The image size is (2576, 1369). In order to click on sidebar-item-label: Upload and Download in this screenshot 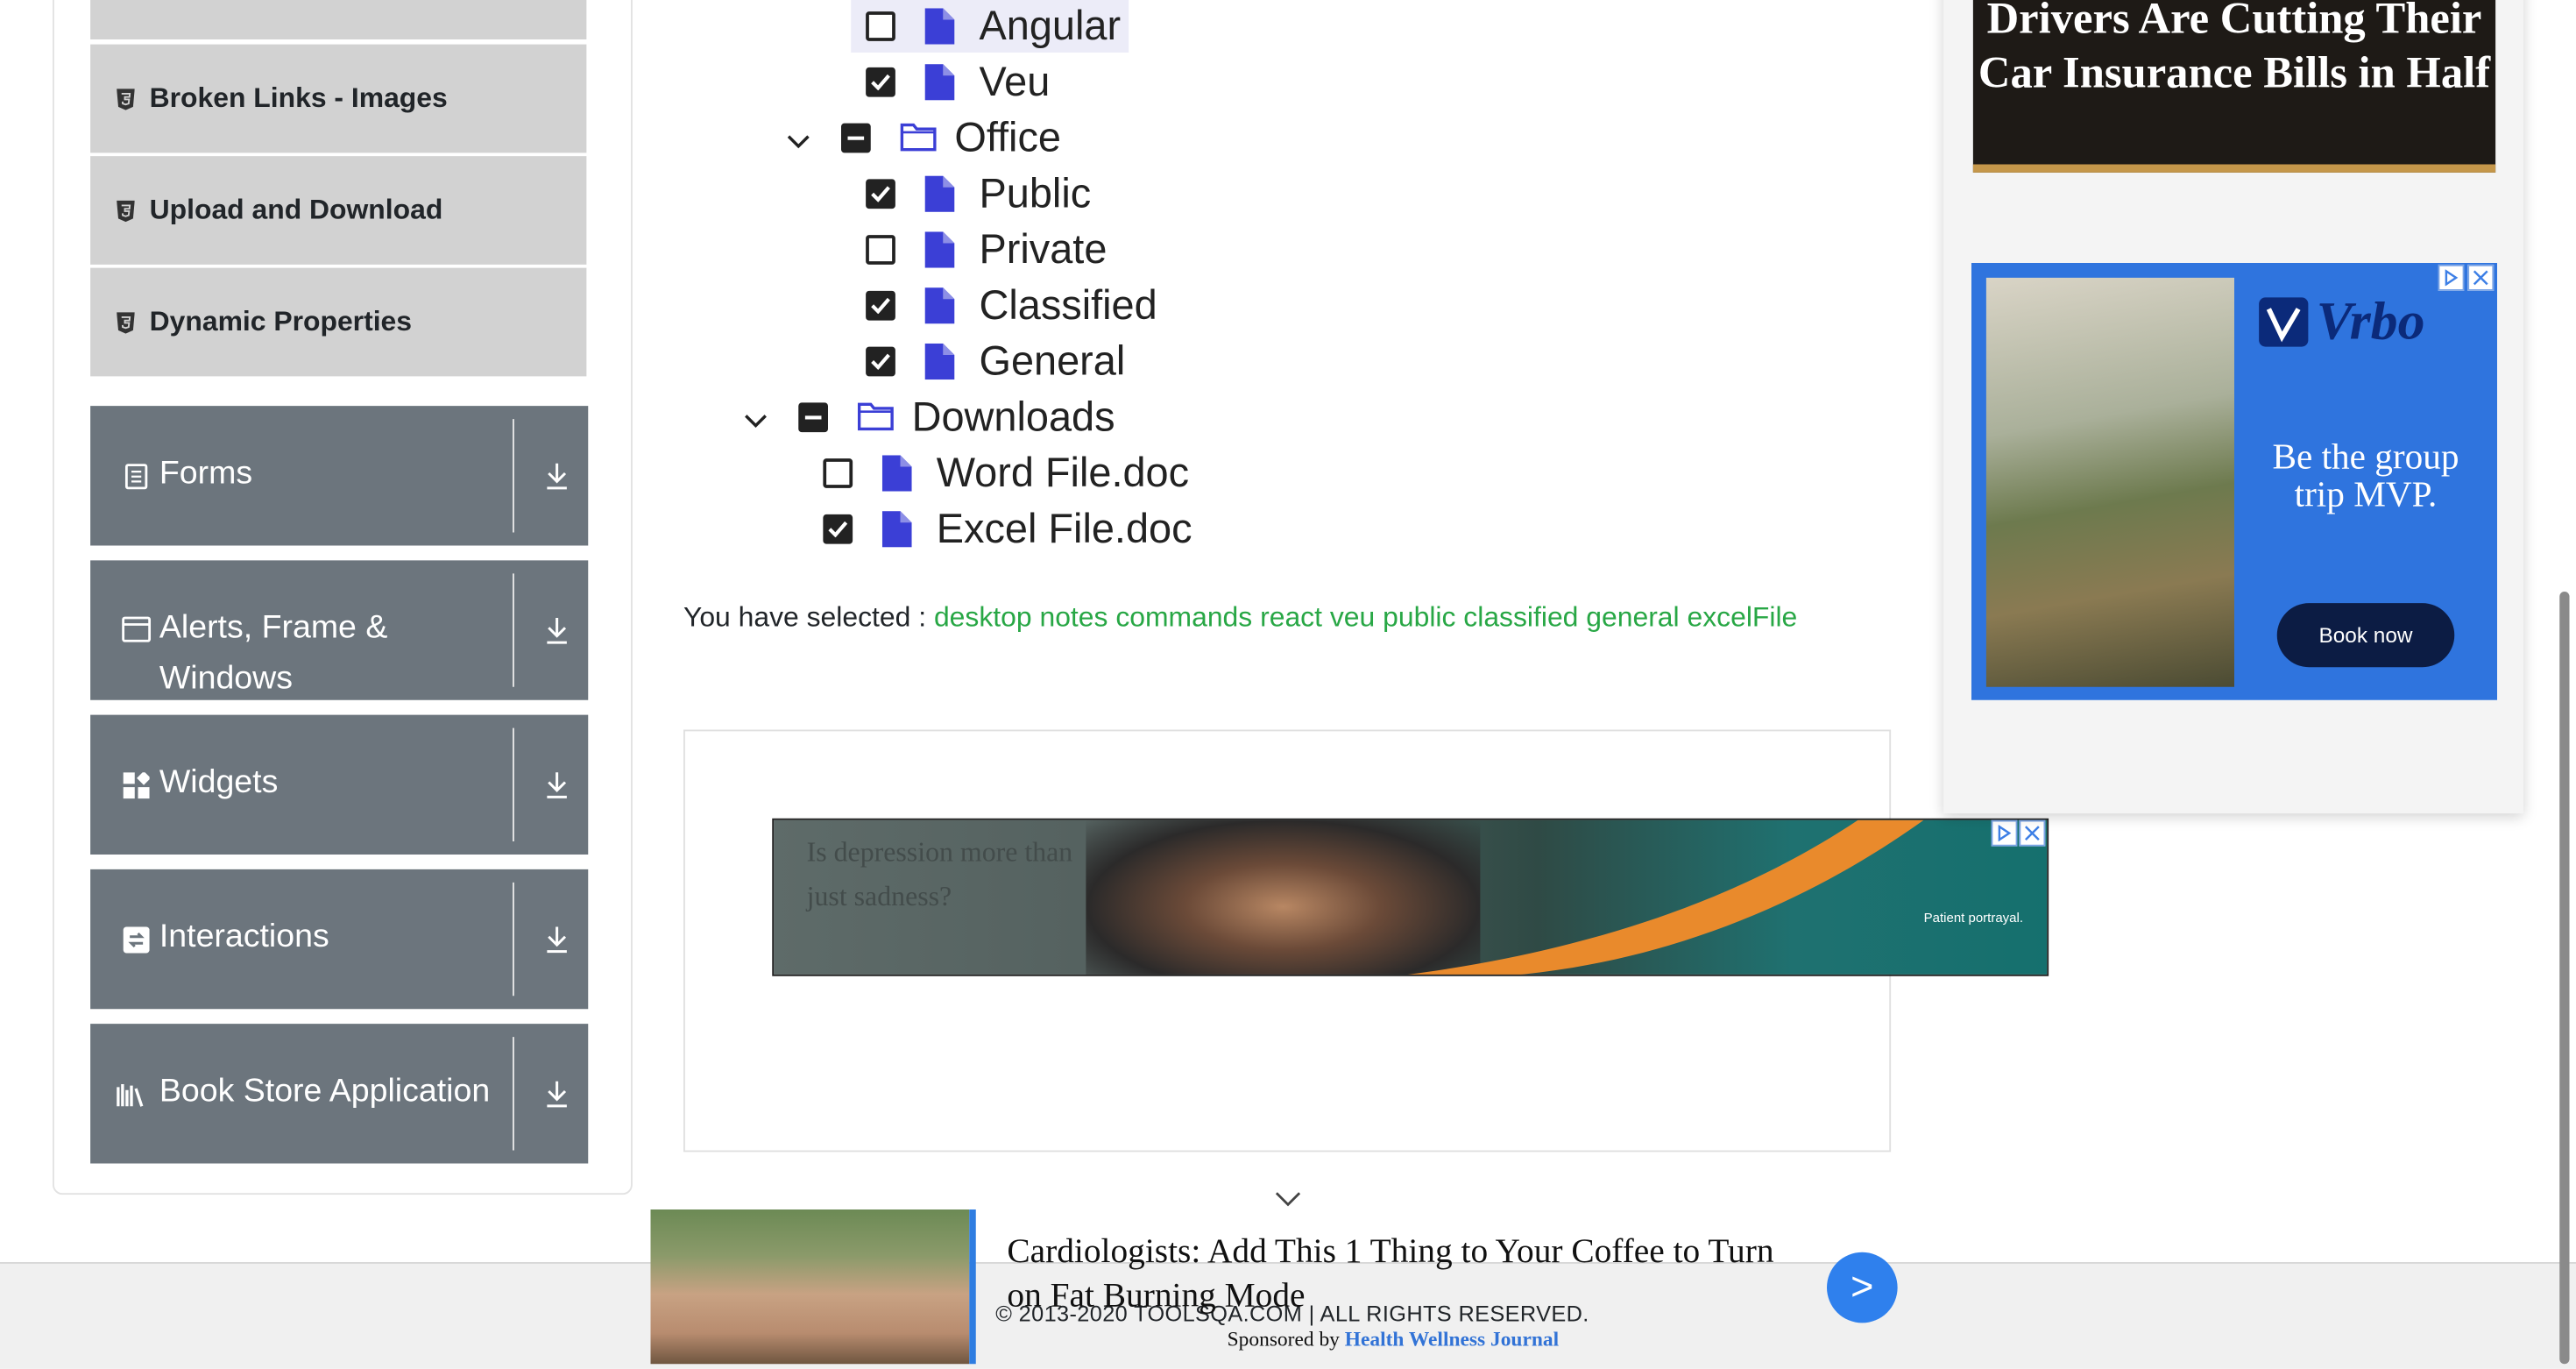, I will do `click(296, 209)`.